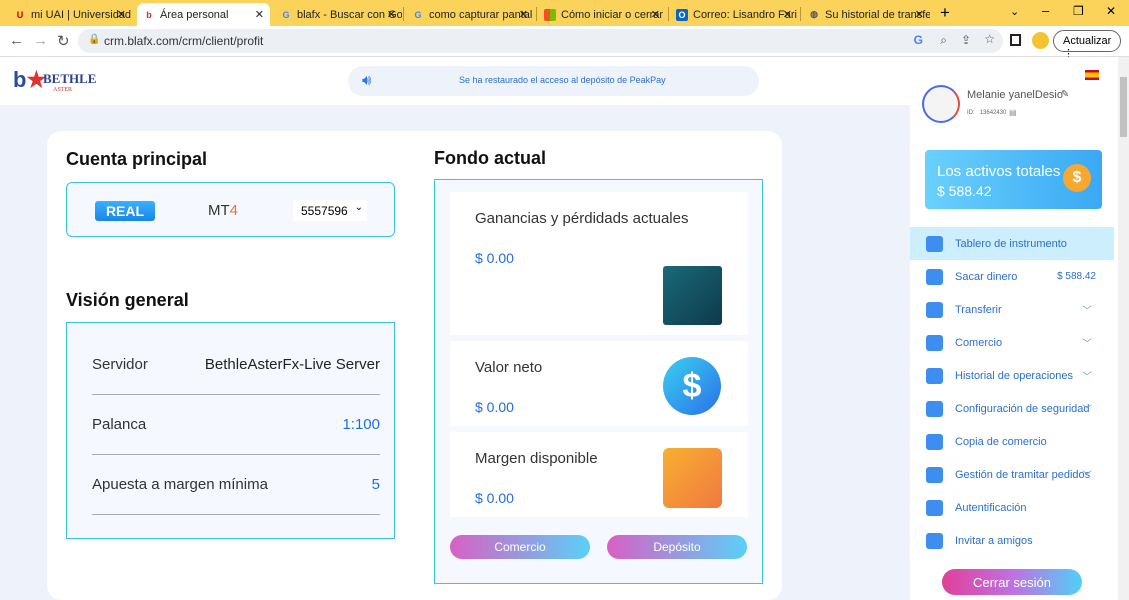  I want to click on google-lens-icon: G, so click(918, 40).